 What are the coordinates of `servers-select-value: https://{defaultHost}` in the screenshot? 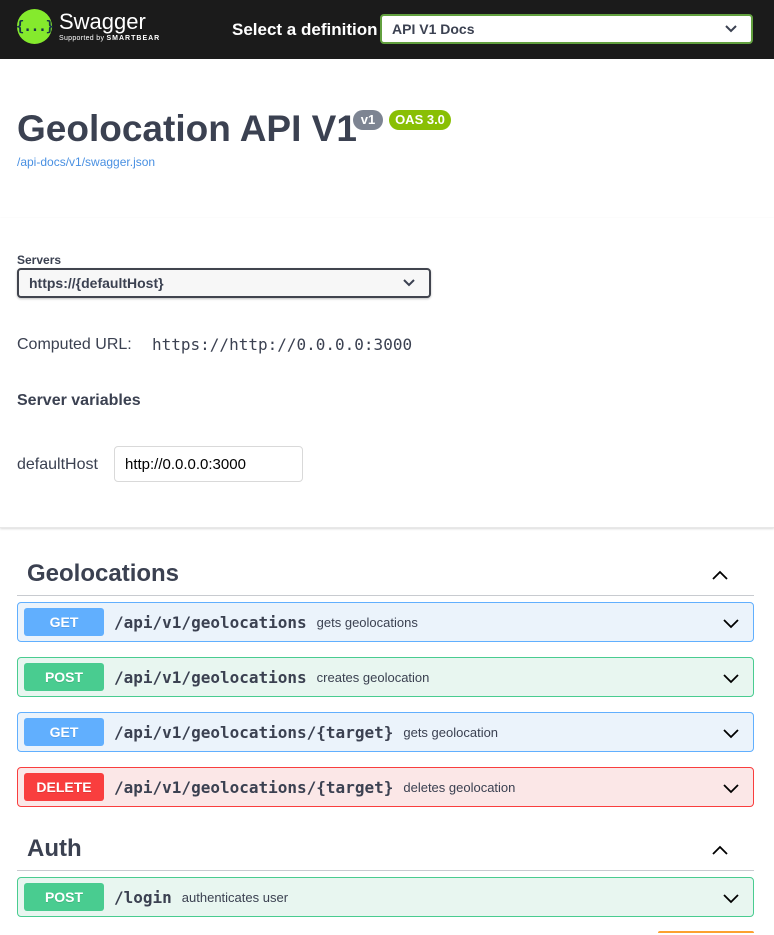 It's located at (96, 283).